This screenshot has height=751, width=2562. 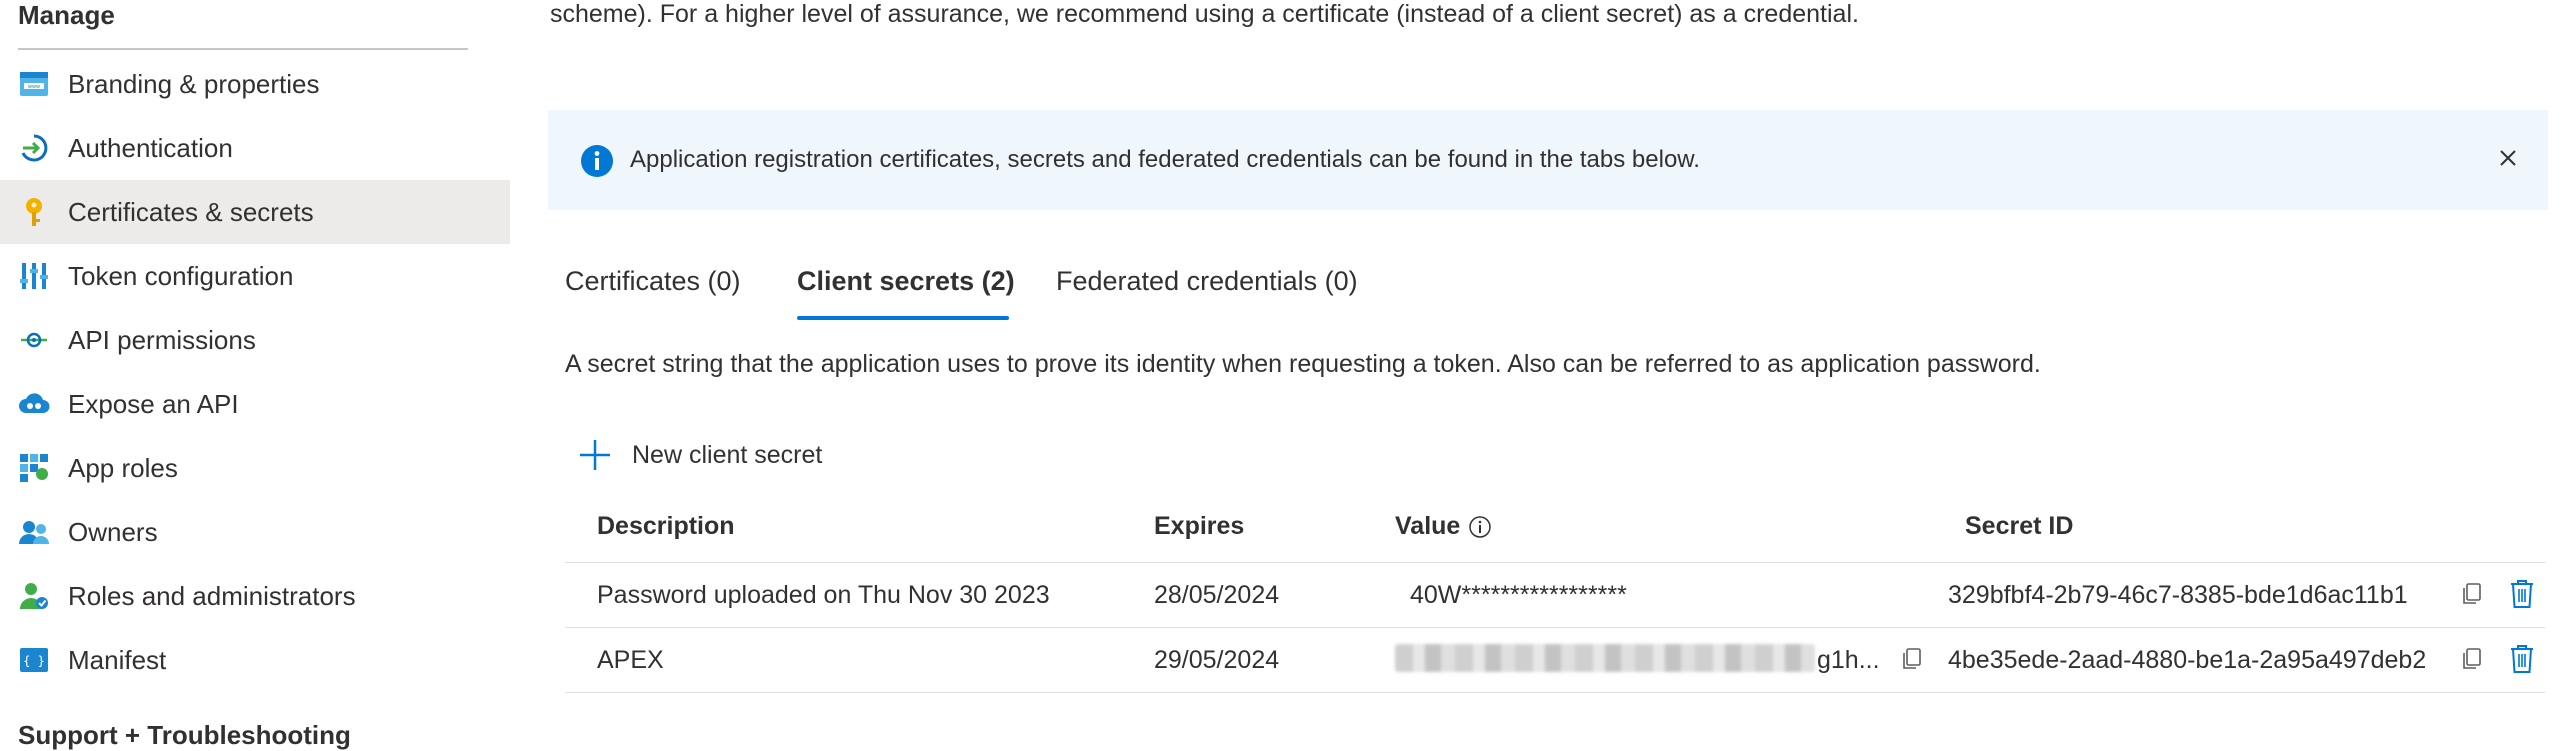 I want to click on sidebar-item-expose-api: Expose an API, so click(x=255, y=404).